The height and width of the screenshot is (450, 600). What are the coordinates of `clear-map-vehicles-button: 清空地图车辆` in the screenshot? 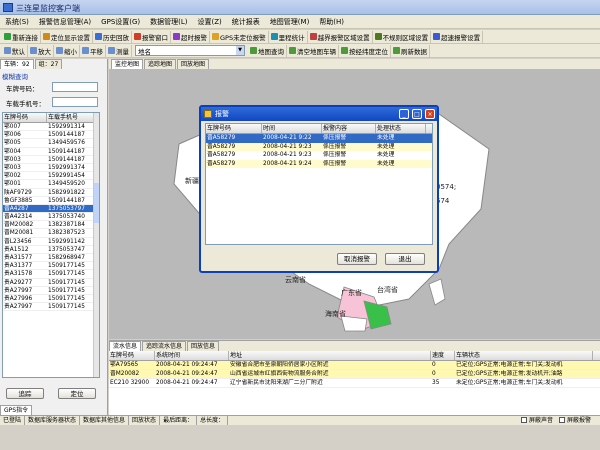 It's located at (313, 50).